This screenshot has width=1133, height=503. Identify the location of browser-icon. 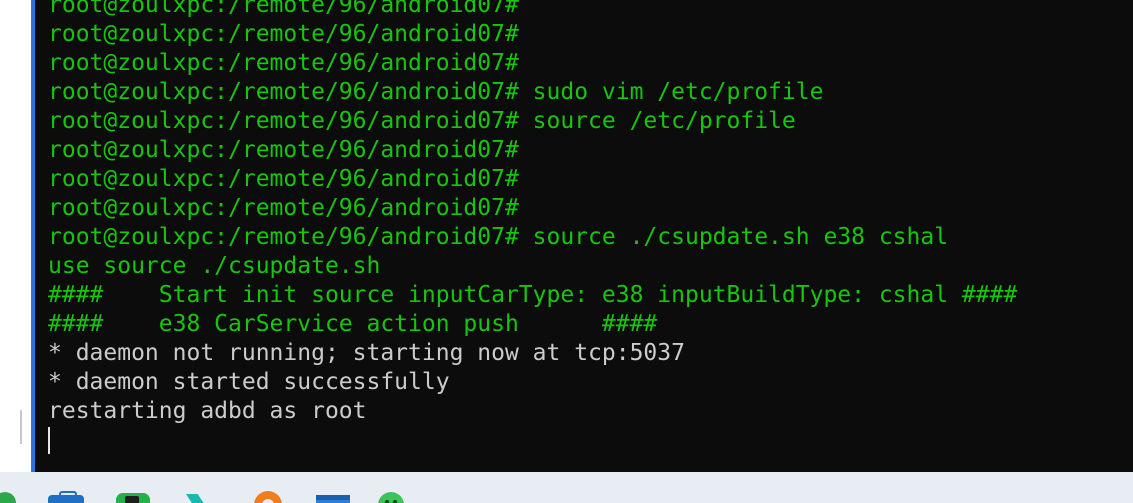
(8, 497).